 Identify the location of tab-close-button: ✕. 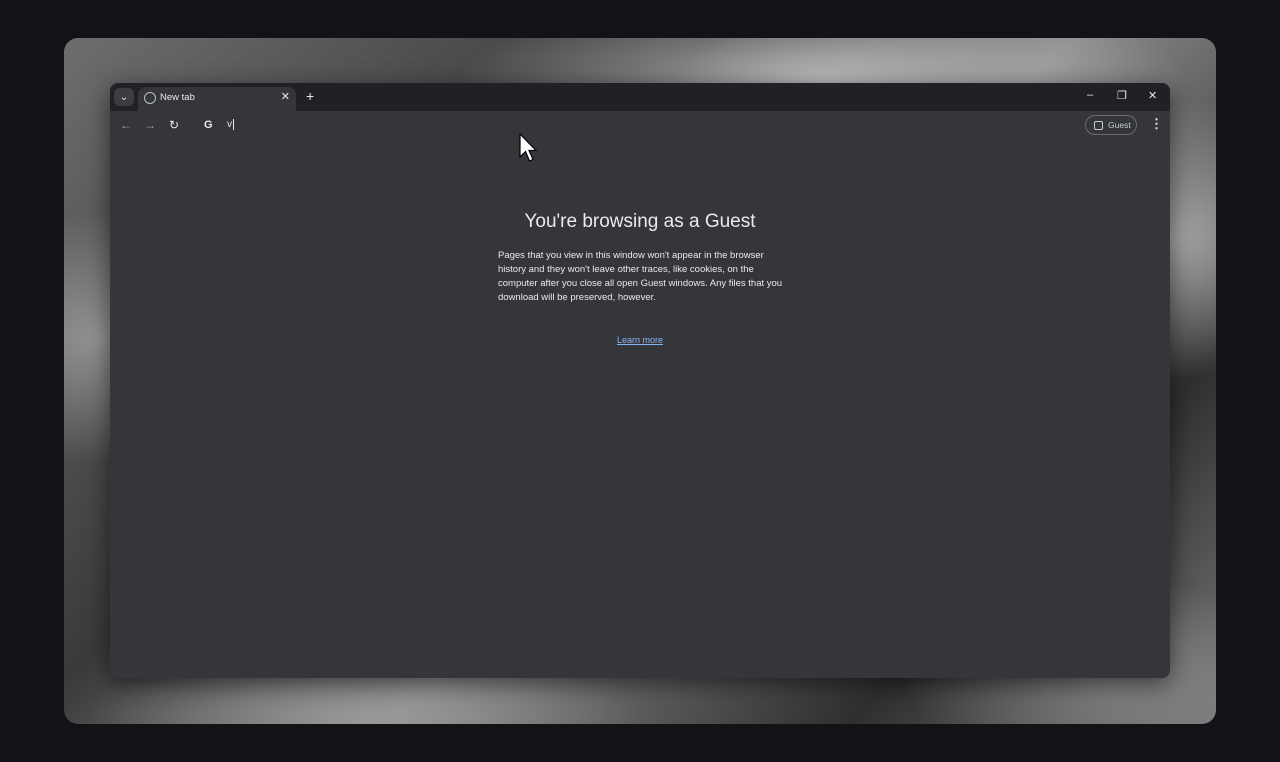
(285, 96).